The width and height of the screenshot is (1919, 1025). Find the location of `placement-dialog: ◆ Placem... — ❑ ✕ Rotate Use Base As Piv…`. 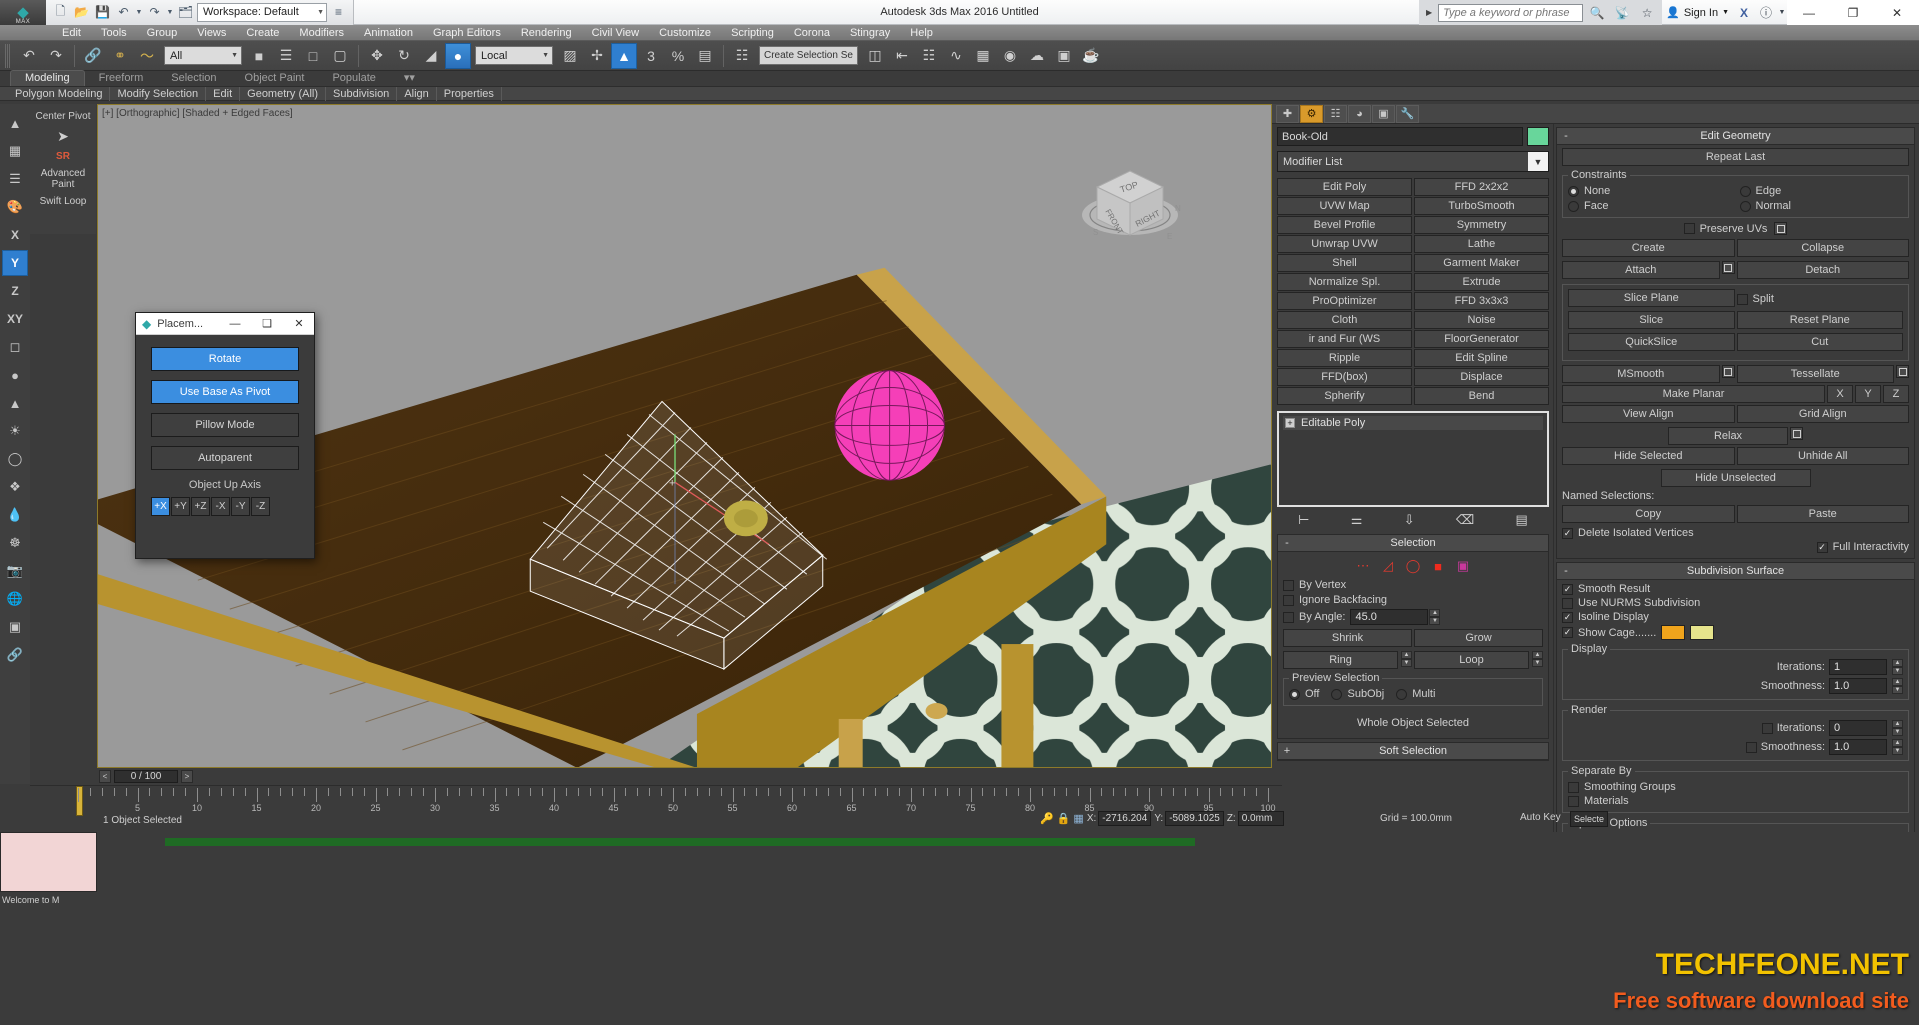

placement-dialog: ◆ Placem... — ❑ ✕ Rotate Use Base As Piv… is located at coordinates (225, 435).